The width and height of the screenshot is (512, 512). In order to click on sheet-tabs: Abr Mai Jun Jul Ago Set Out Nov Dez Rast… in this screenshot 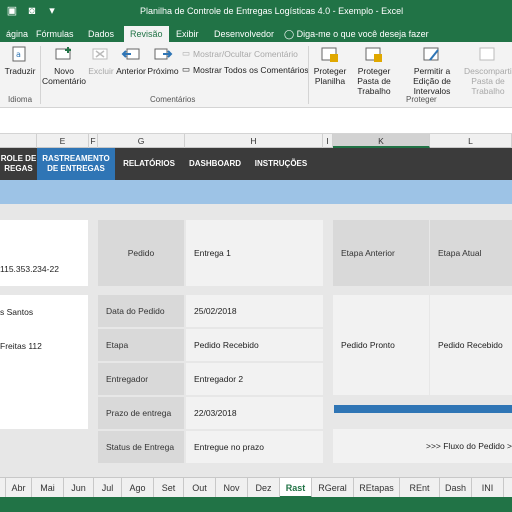, I will do `click(256, 487)`.